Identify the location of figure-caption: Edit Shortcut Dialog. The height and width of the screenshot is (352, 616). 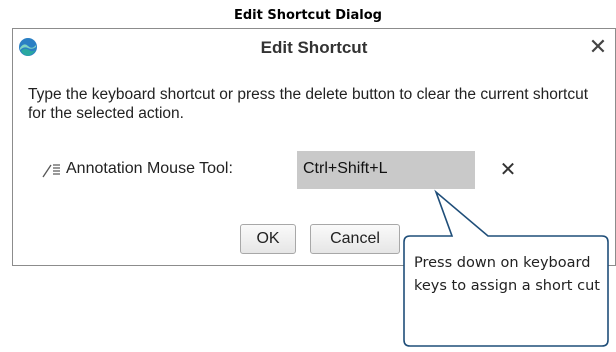
(308, 15).